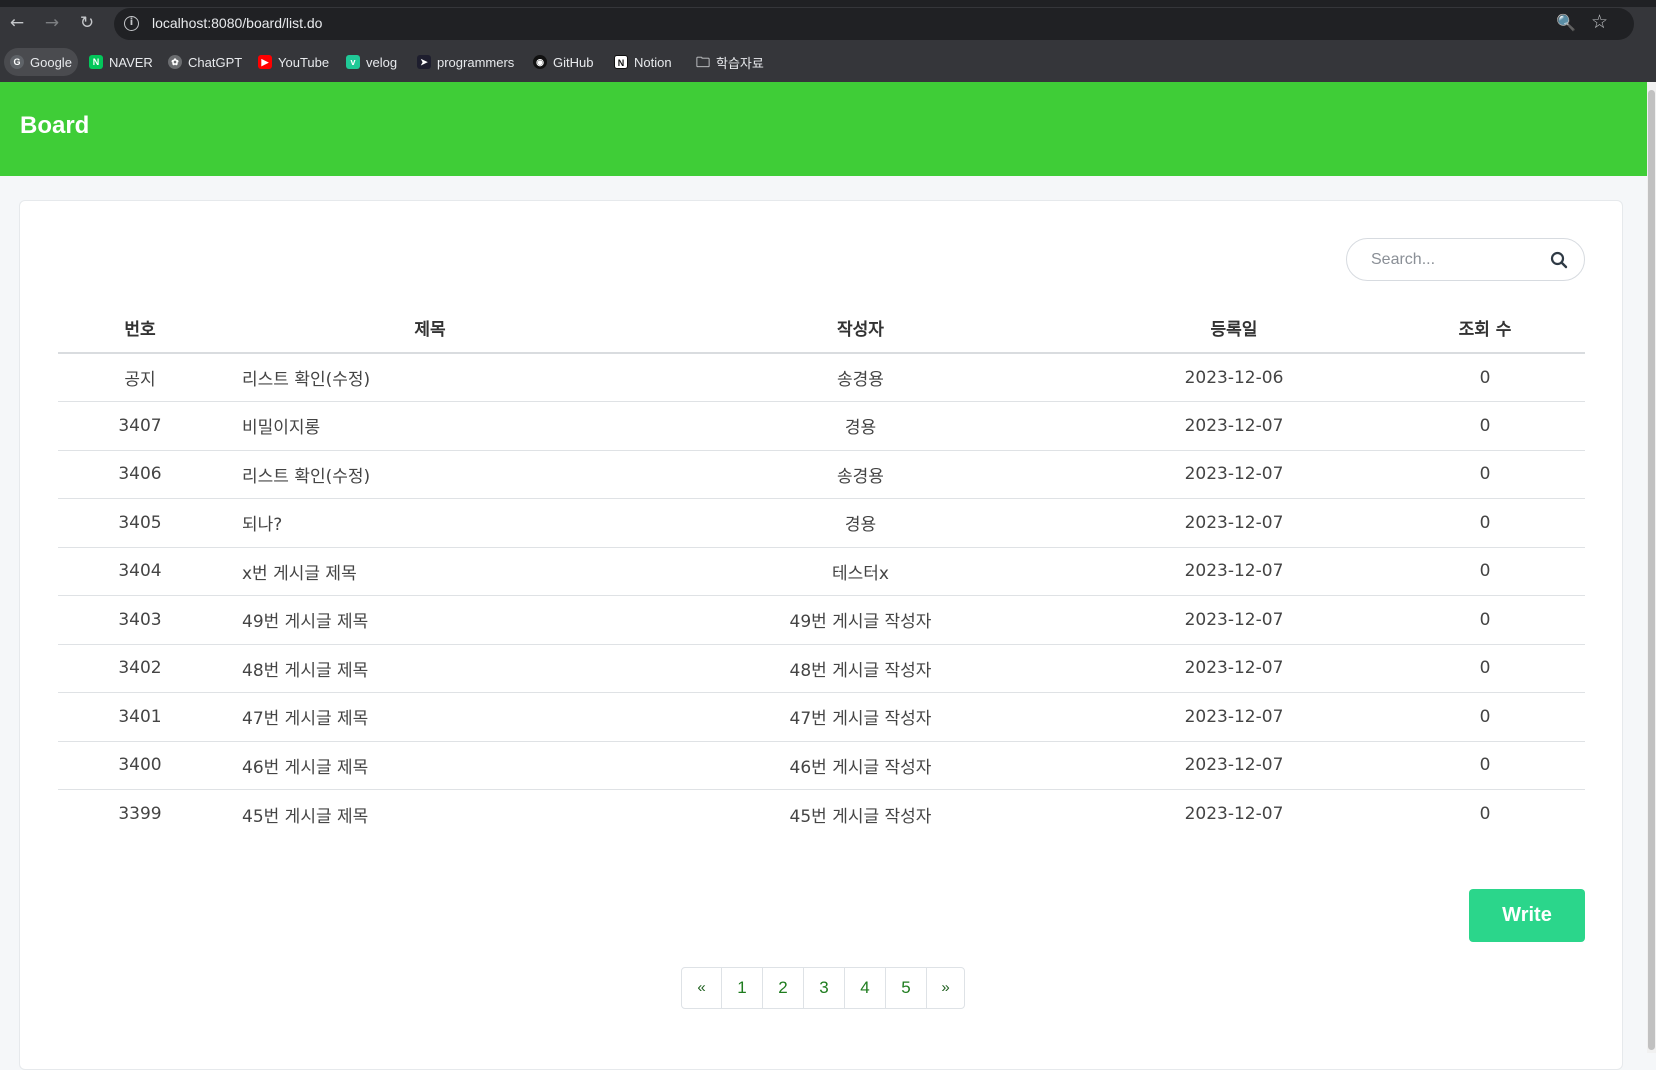 Image resolution: width=1656 pixels, height=1070 pixels. I want to click on table-row: 3407 비밀이지롱 경용 2023-12-07 0, so click(821, 426).